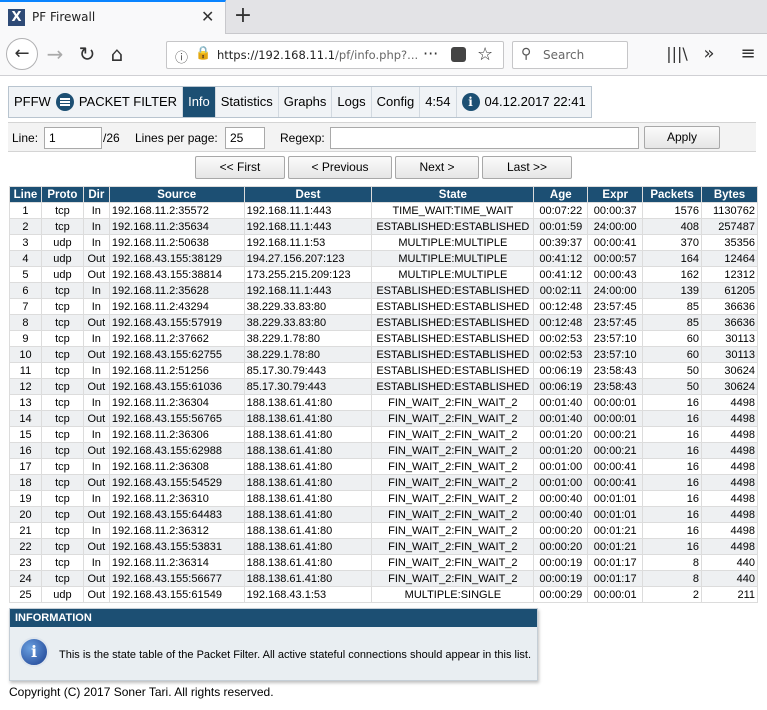 This screenshot has height=710, width=767. I want to click on warning-lock-icon: 🔒, so click(203, 53).